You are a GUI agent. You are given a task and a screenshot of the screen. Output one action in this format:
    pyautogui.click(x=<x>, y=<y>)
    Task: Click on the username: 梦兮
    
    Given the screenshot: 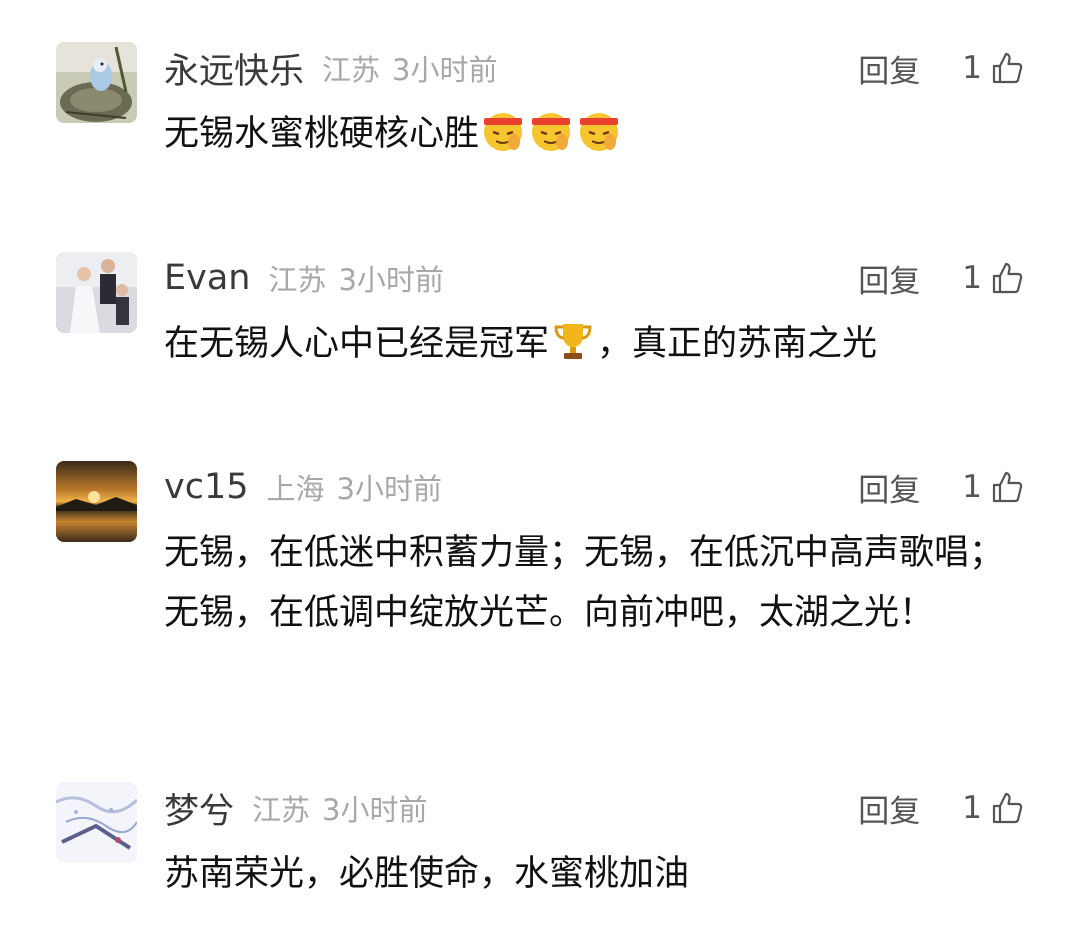 What is the action you would take?
    pyautogui.click(x=199, y=808)
    